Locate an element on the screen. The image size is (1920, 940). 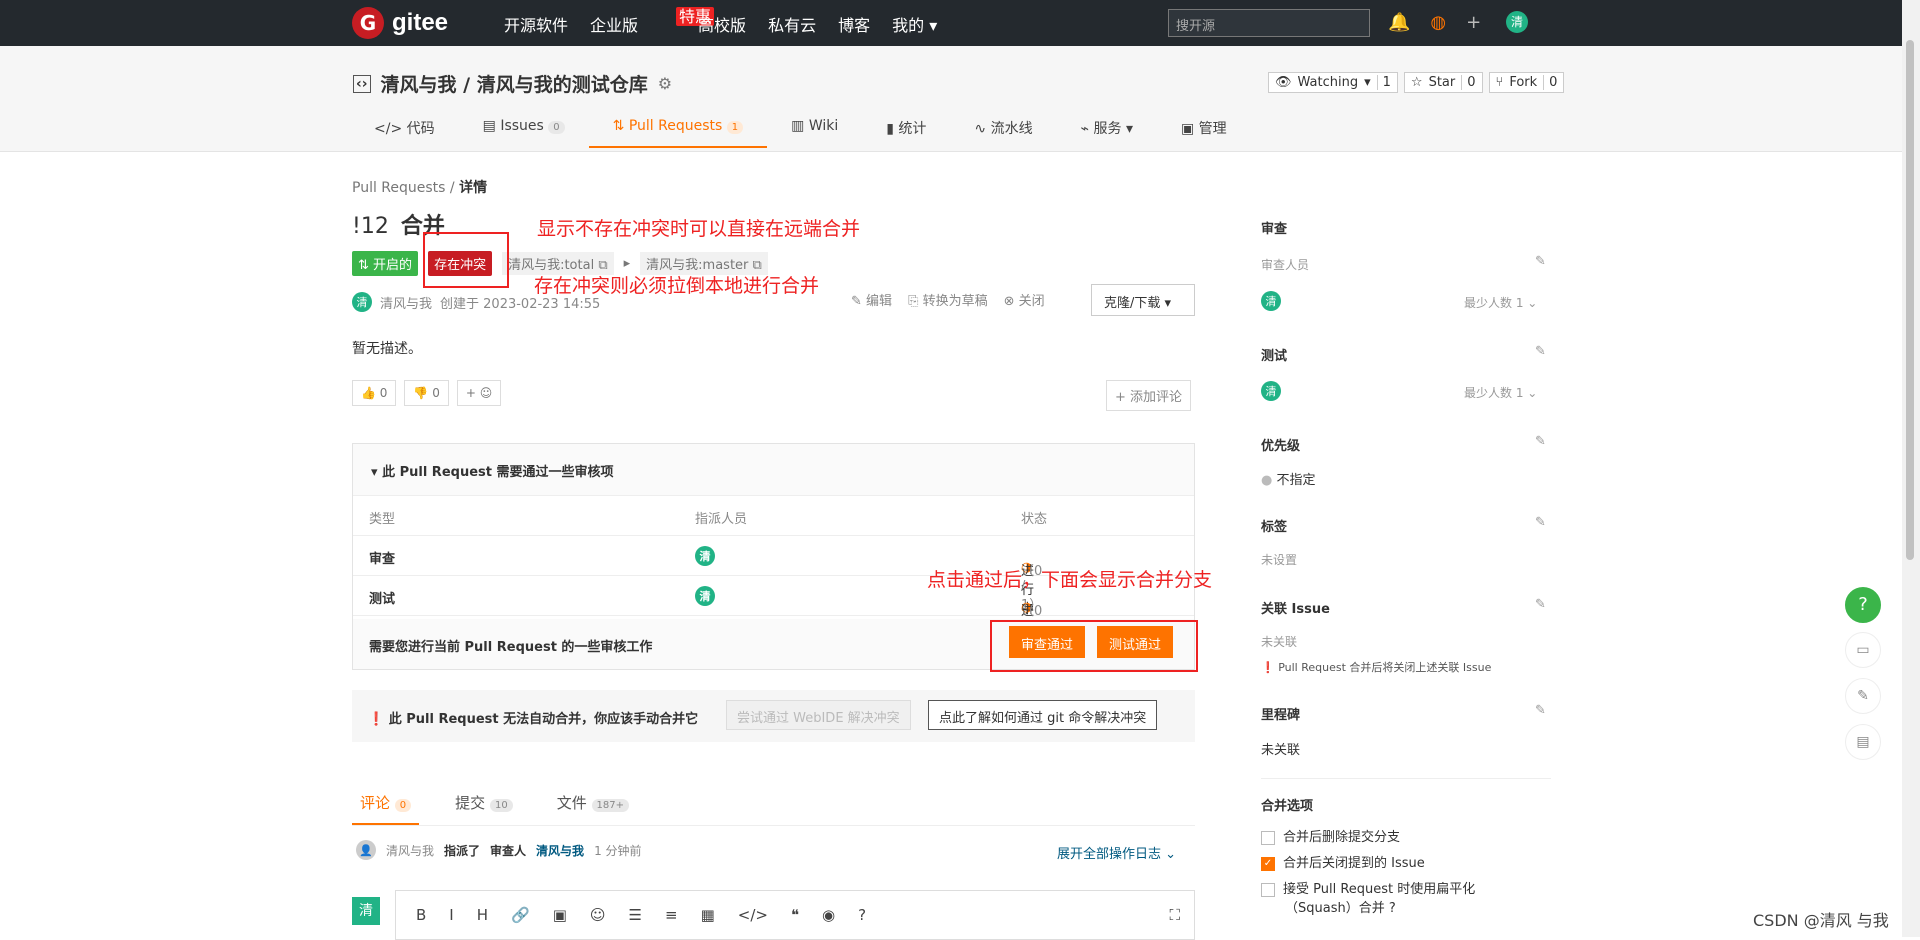
tab-pull-requests: ⇅ Pull Requests 1 is located at coordinates (678, 128).